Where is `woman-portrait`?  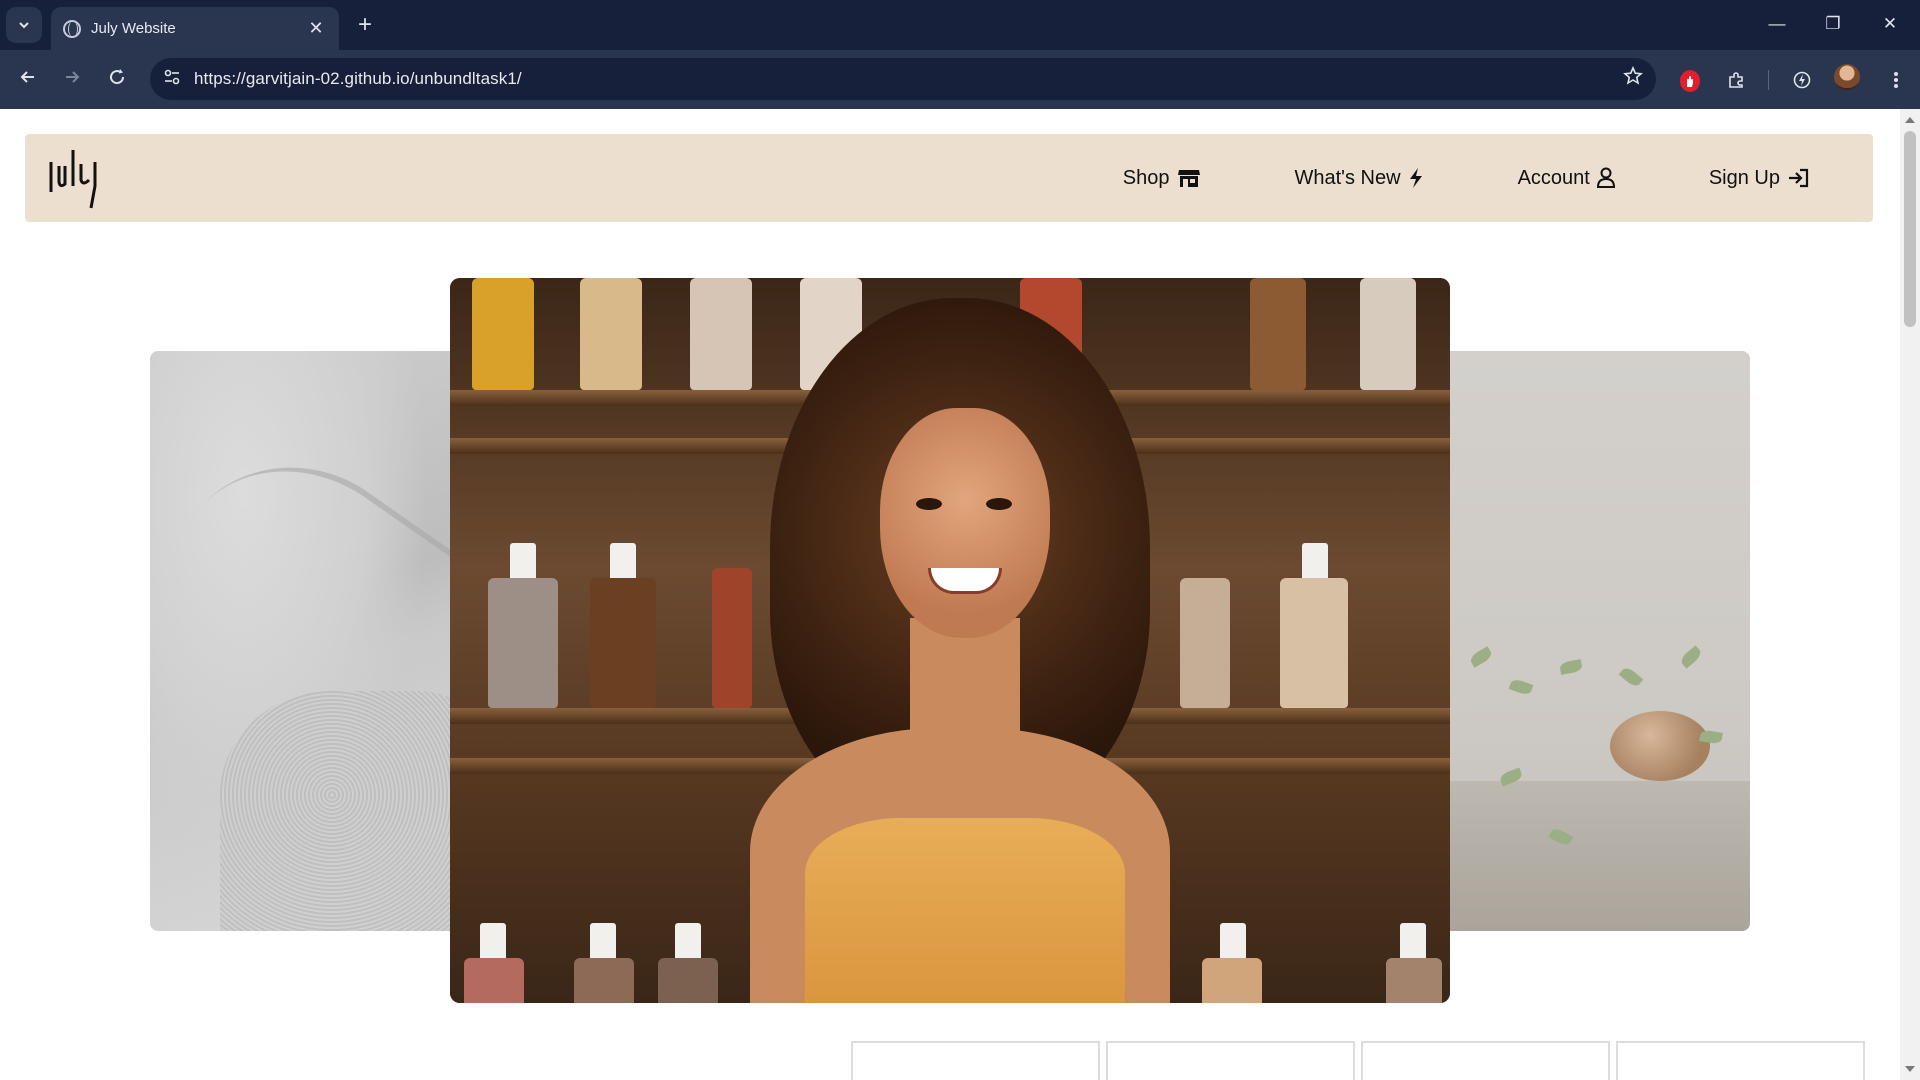 woman-portrait is located at coordinates (960, 650).